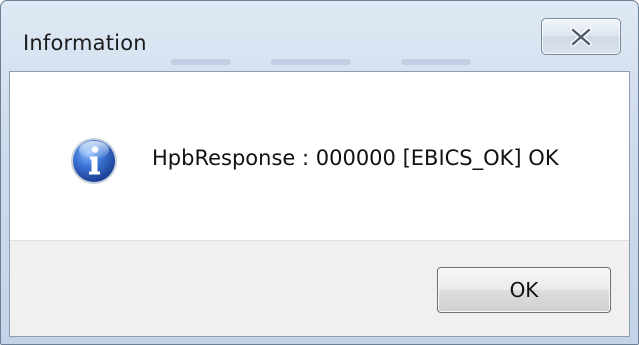 This screenshot has height=345, width=639. I want to click on close-icon, so click(581, 36).